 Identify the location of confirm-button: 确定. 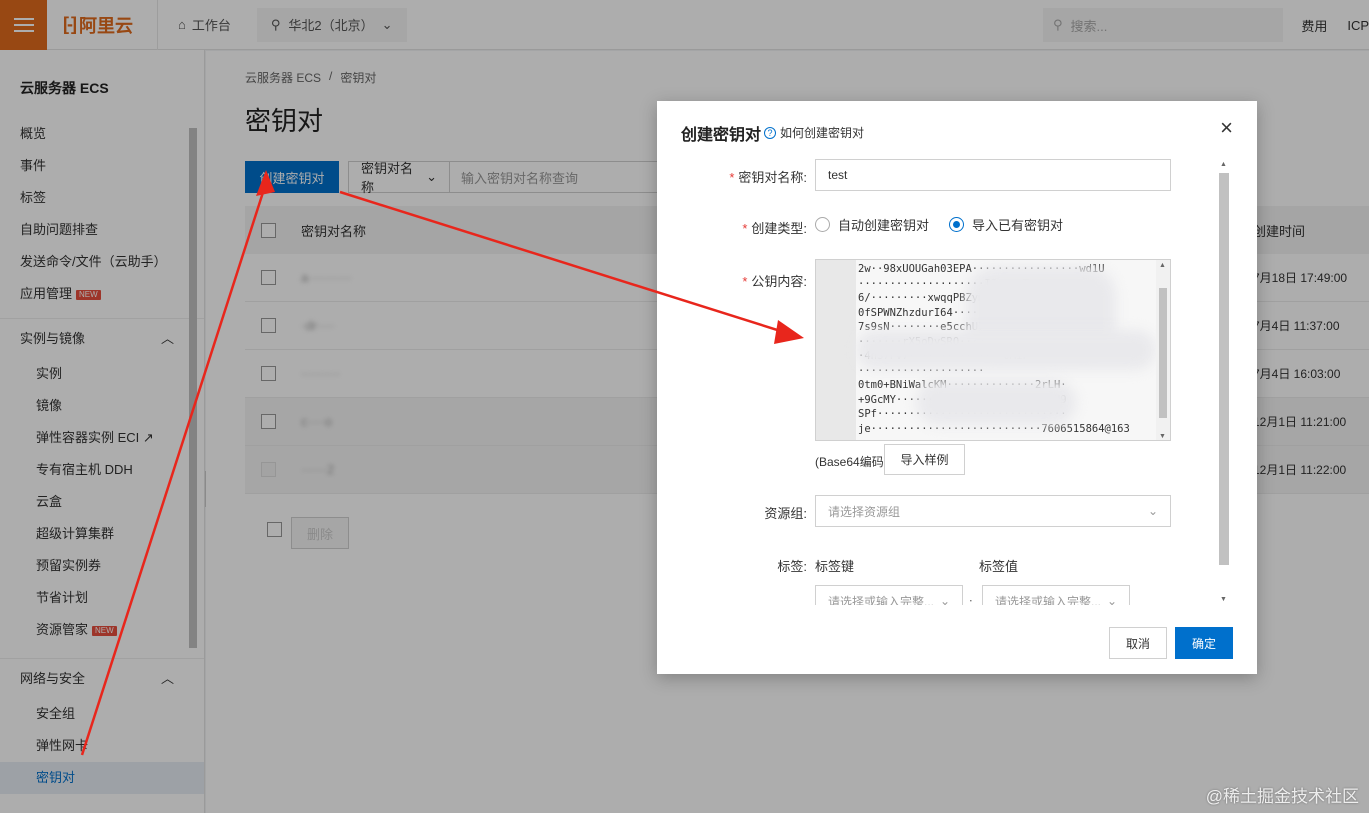
(1204, 643).